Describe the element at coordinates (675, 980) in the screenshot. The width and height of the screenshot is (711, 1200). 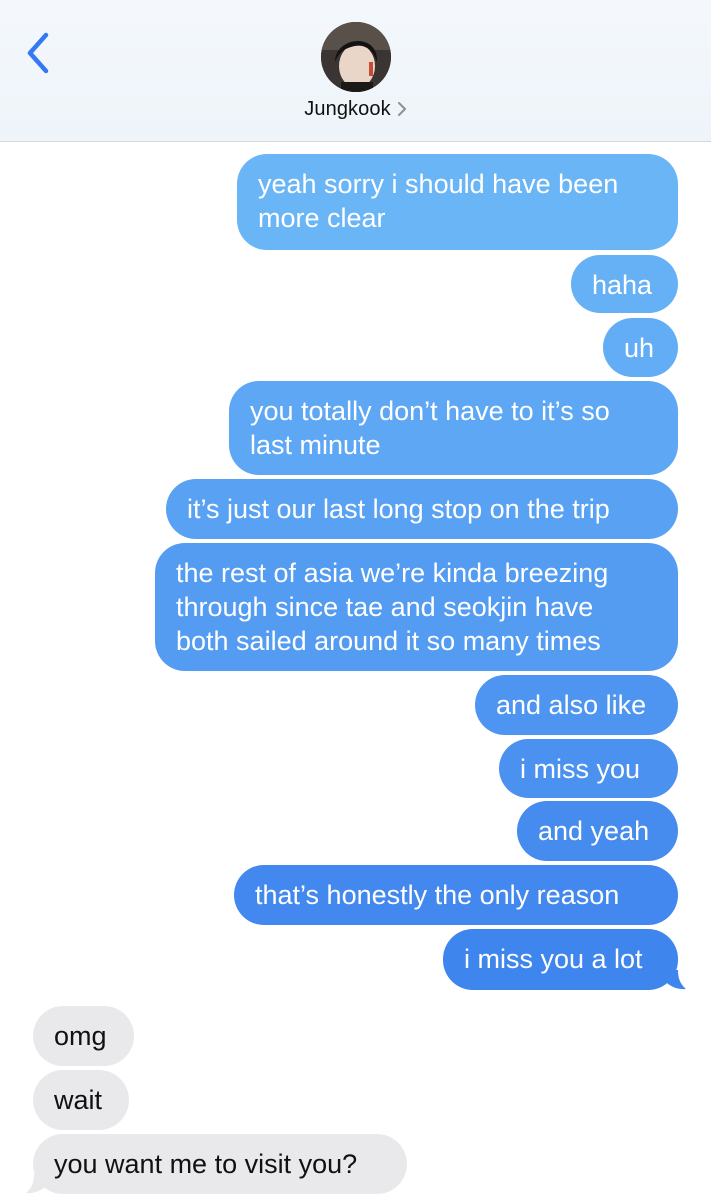
I see `sent-bubble-tail` at that location.